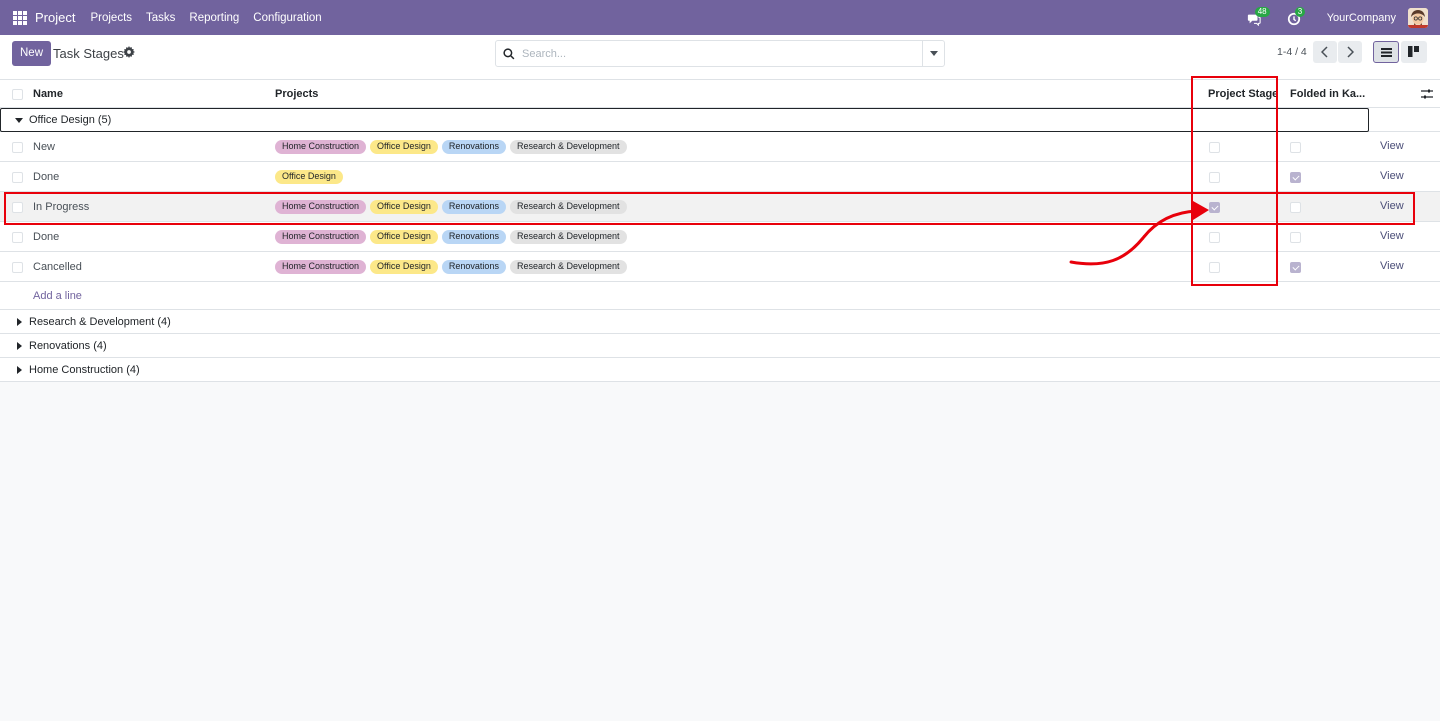  I want to click on chevron-right-icon, so click(1350, 52).